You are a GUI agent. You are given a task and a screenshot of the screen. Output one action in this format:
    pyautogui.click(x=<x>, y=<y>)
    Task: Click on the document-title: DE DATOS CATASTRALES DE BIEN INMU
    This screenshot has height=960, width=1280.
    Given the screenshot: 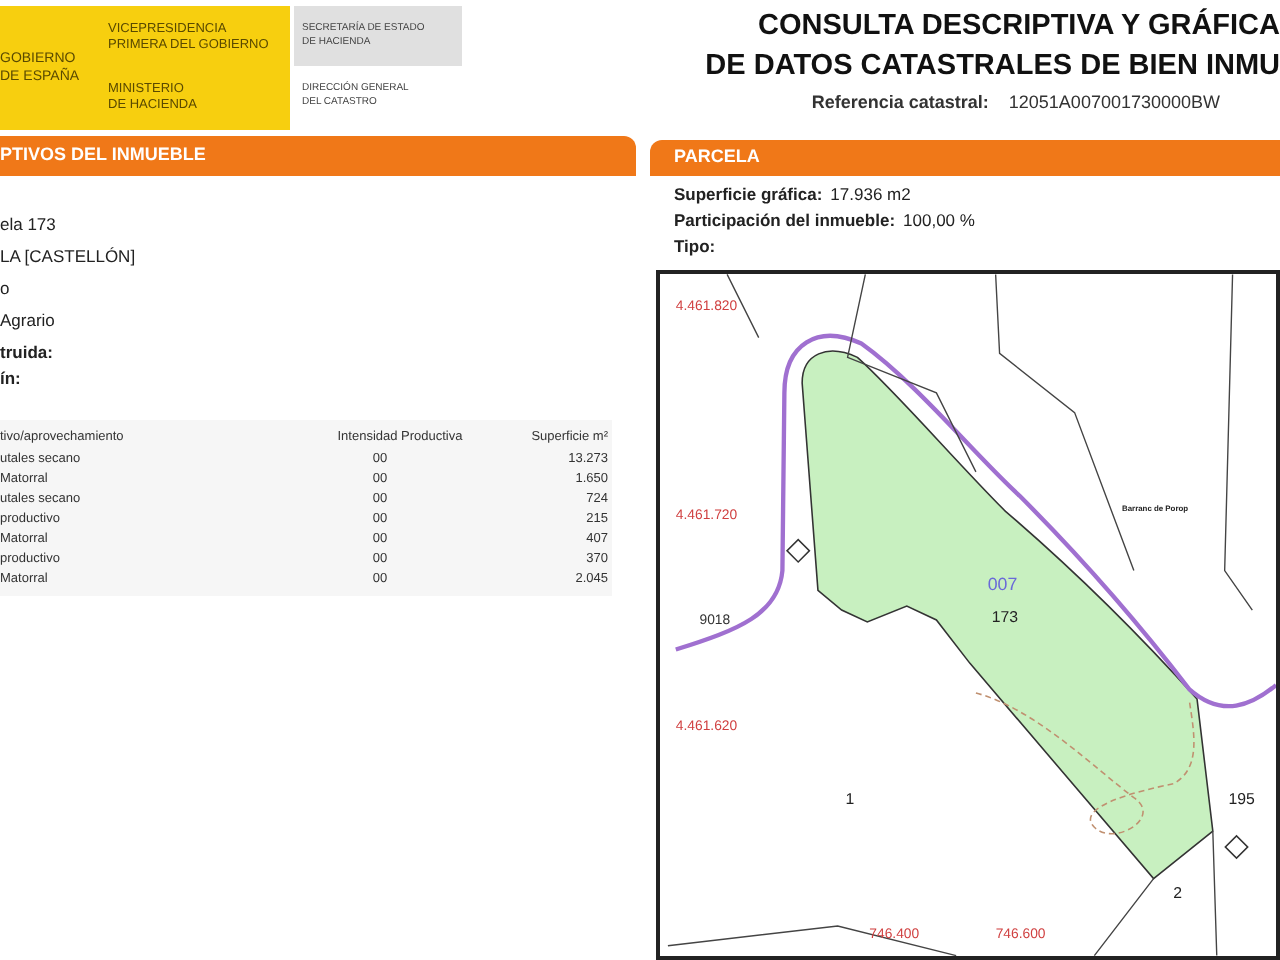 What is the action you would take?
    pyautogui.click(x=992, y=67)
    